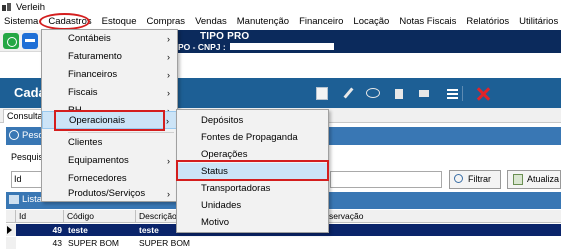  I want to click on menu-item-equipamentos: Equipamentos ›, so click(109, 161).